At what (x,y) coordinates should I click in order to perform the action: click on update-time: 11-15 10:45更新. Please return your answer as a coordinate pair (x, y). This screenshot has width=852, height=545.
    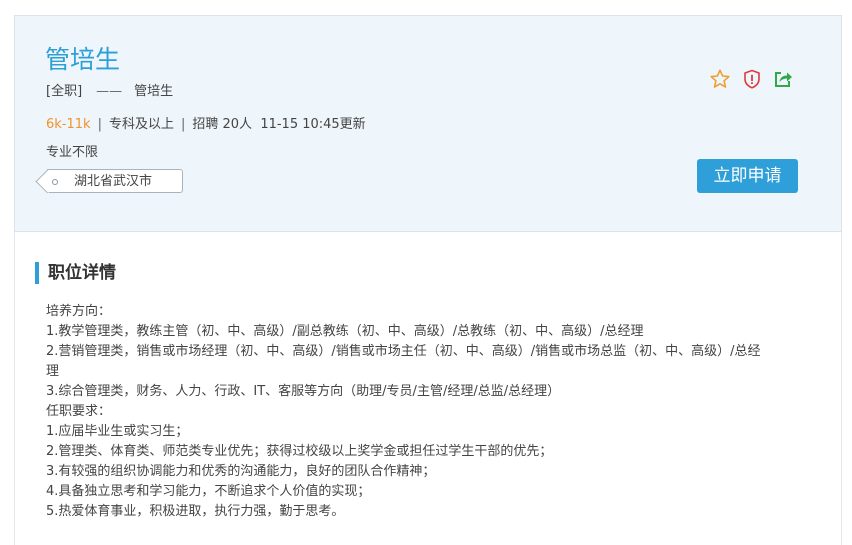
    Looking at the image, I should click on (313, 124).